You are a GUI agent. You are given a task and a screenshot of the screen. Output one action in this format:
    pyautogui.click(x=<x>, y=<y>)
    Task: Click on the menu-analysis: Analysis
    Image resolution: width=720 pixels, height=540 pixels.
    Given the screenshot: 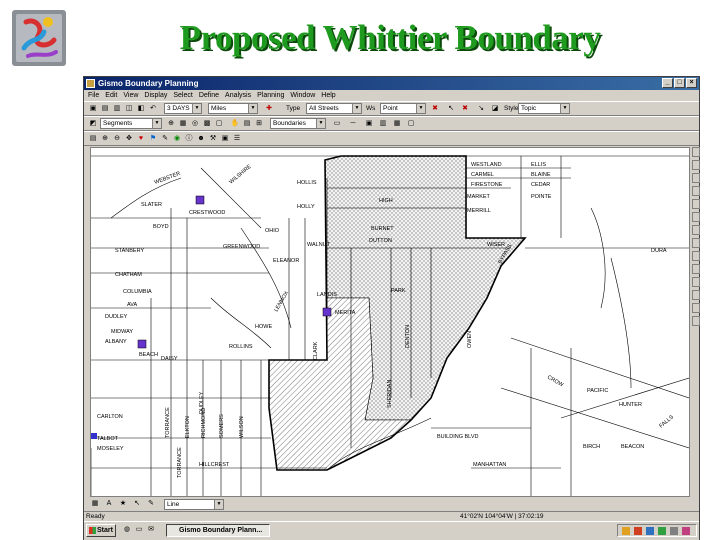 What is the action you would take?
    pyautogui.click(x=238, y=95)
    